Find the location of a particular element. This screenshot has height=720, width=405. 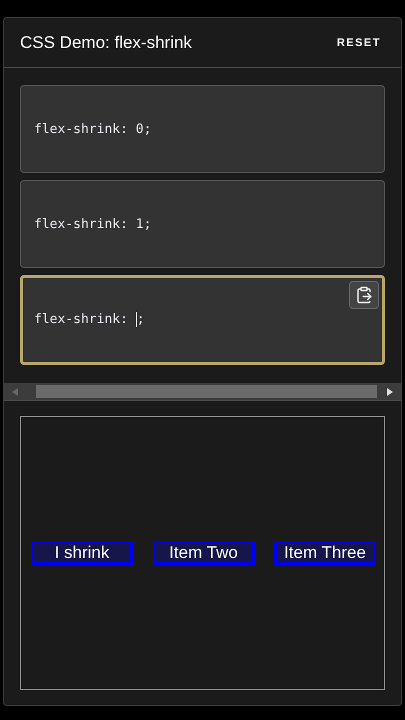

scrollbar is located at coordinates (202, 391).